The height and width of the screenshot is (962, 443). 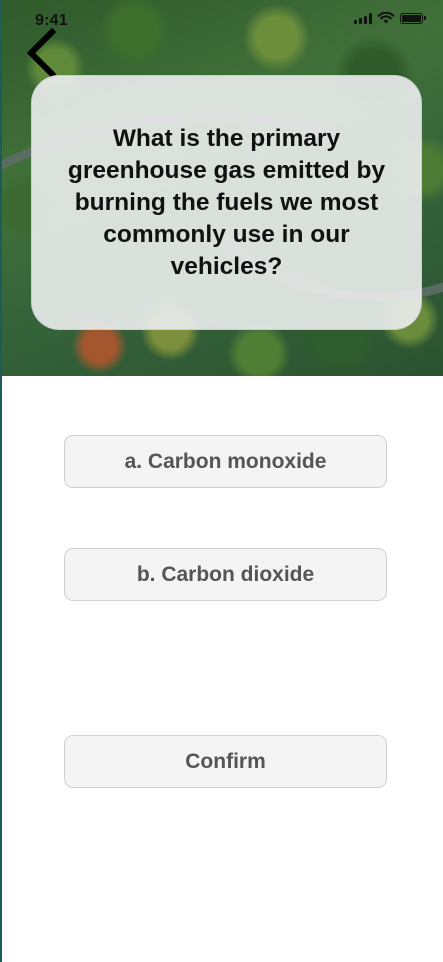 What do you see at coordinates (386, 18) in the screenshot?
I see `wifi-icon` at bounding box center [386, 18].